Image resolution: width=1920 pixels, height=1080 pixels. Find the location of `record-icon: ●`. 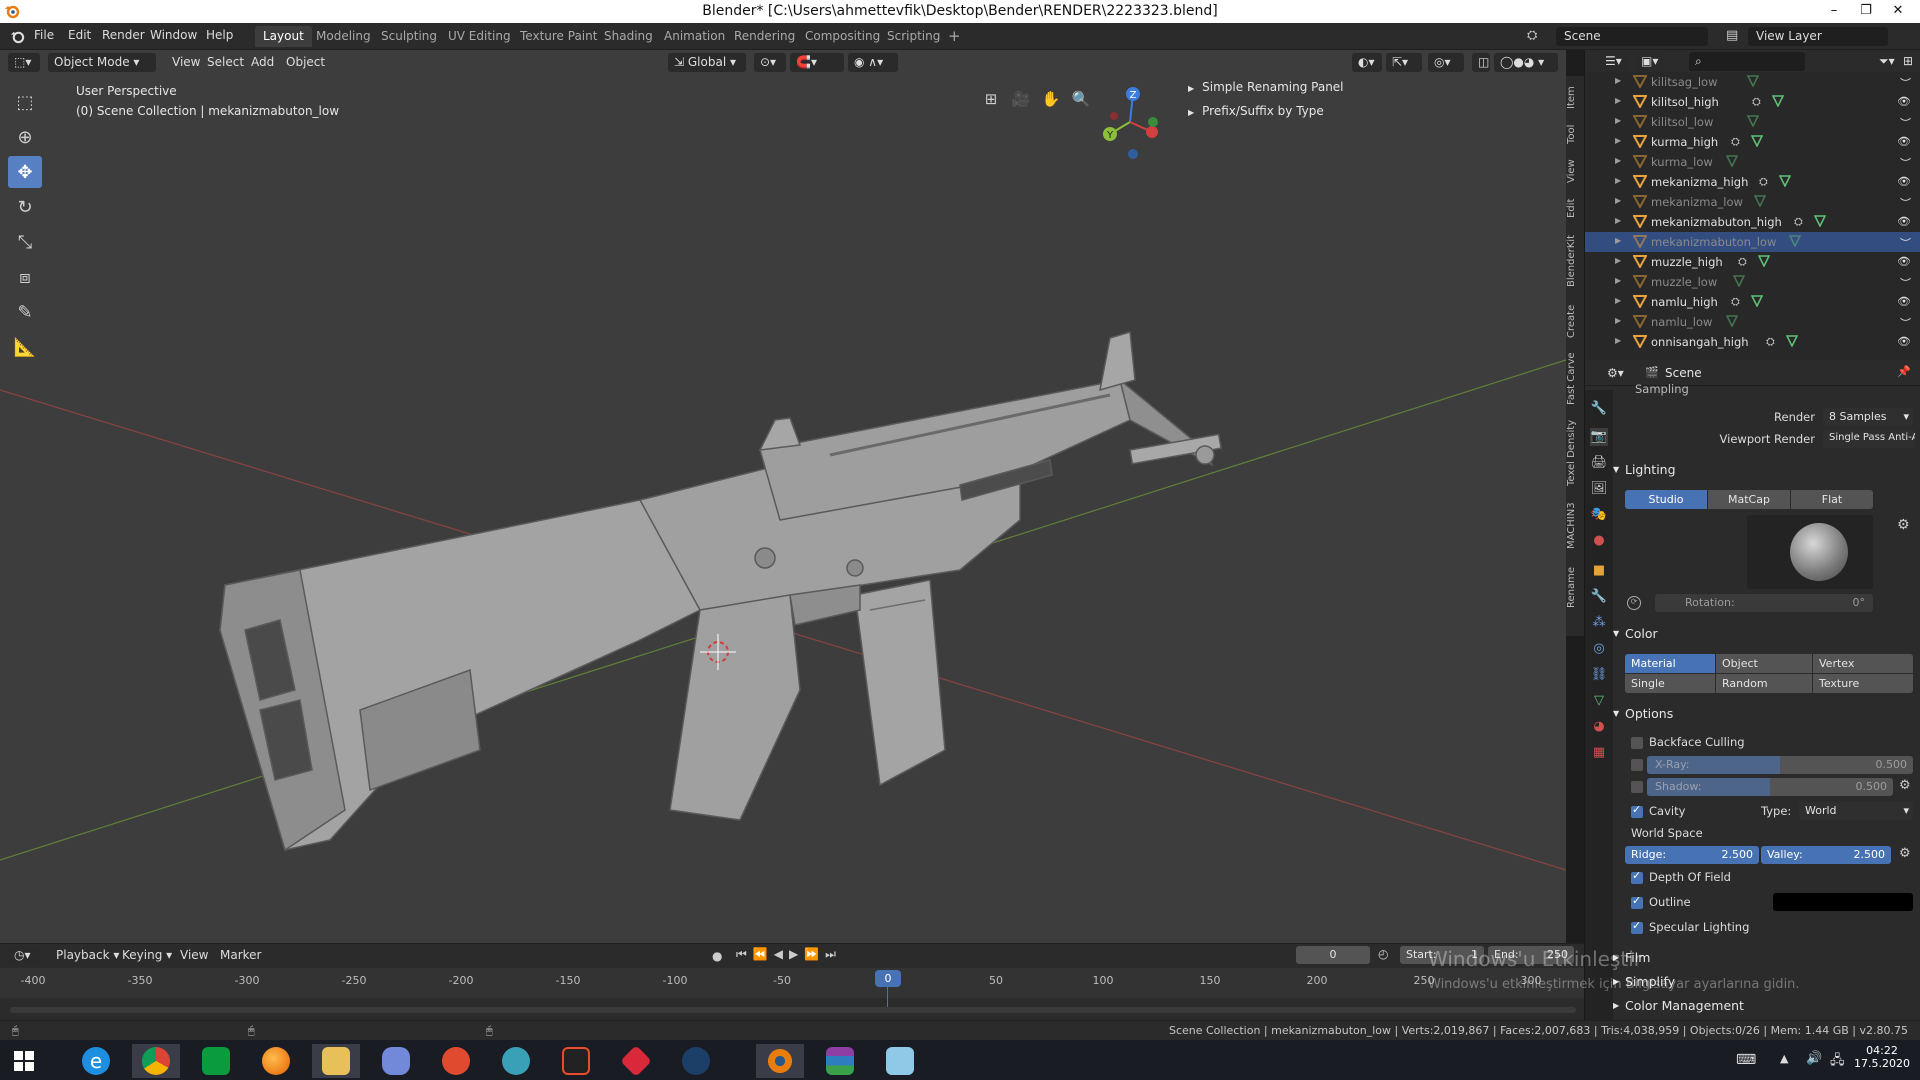

record-icon: ● is located at coordinates (717, 956).